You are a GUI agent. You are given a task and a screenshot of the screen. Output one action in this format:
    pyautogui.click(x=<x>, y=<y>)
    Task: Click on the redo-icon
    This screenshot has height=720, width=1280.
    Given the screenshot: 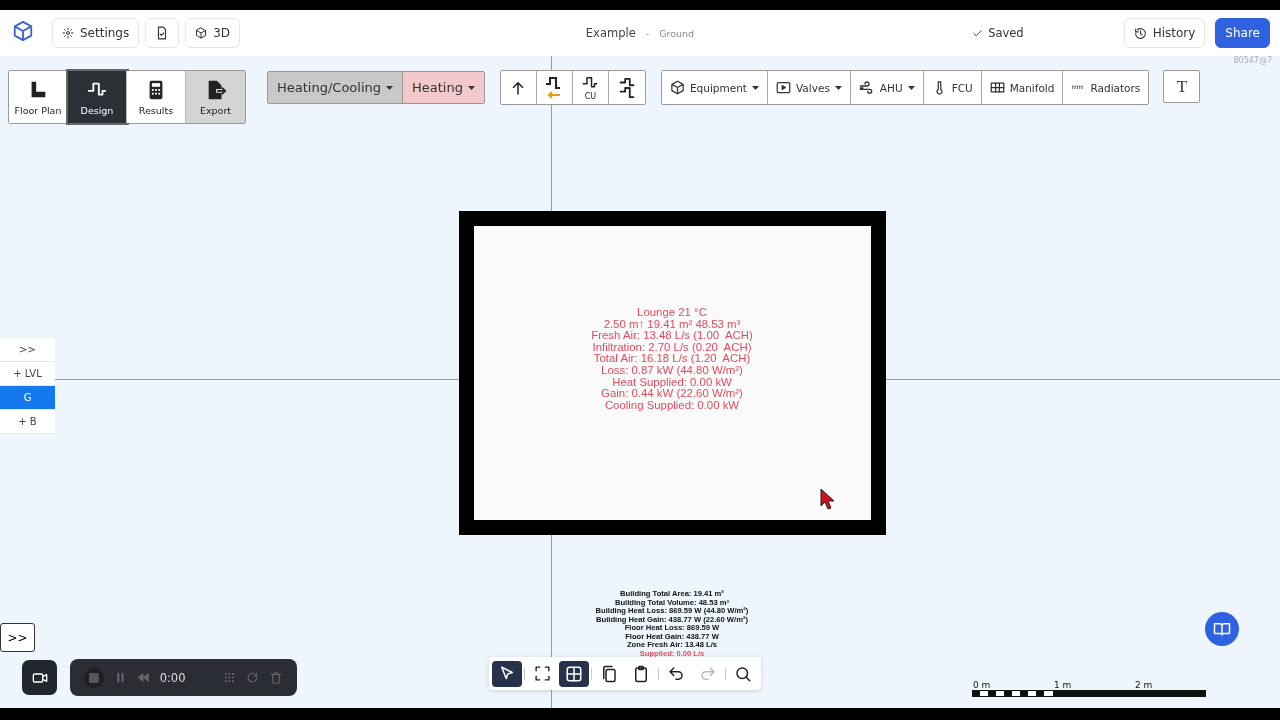 What is the action you would take?
    pyautogui.click(x=708, y=673)
    